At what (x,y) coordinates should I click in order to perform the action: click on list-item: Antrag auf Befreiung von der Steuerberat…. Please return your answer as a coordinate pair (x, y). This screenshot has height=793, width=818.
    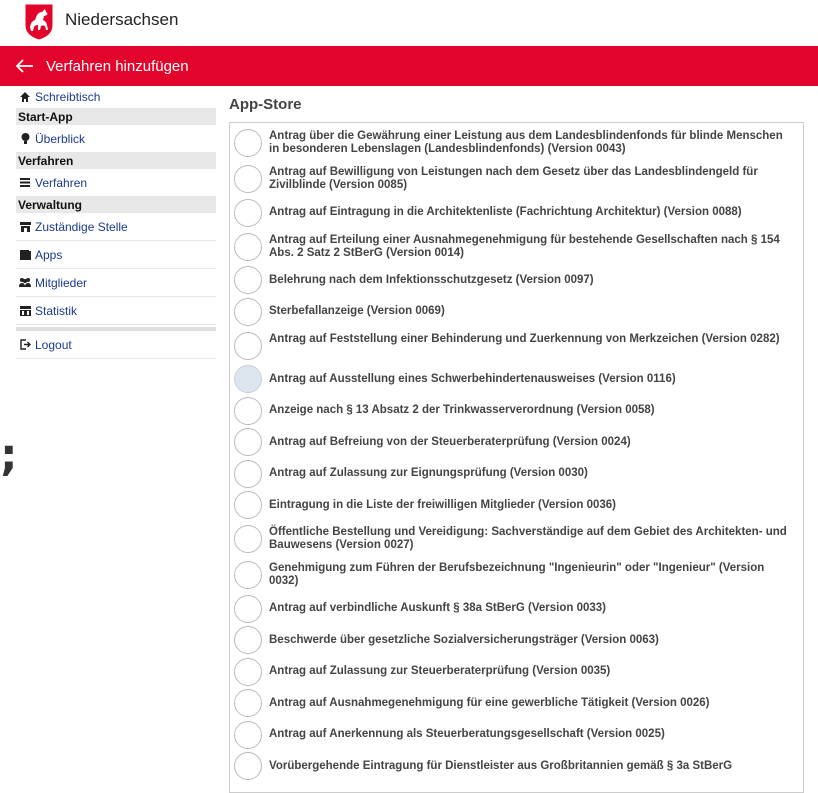
    Looking at the image, I should click on (516, 443).